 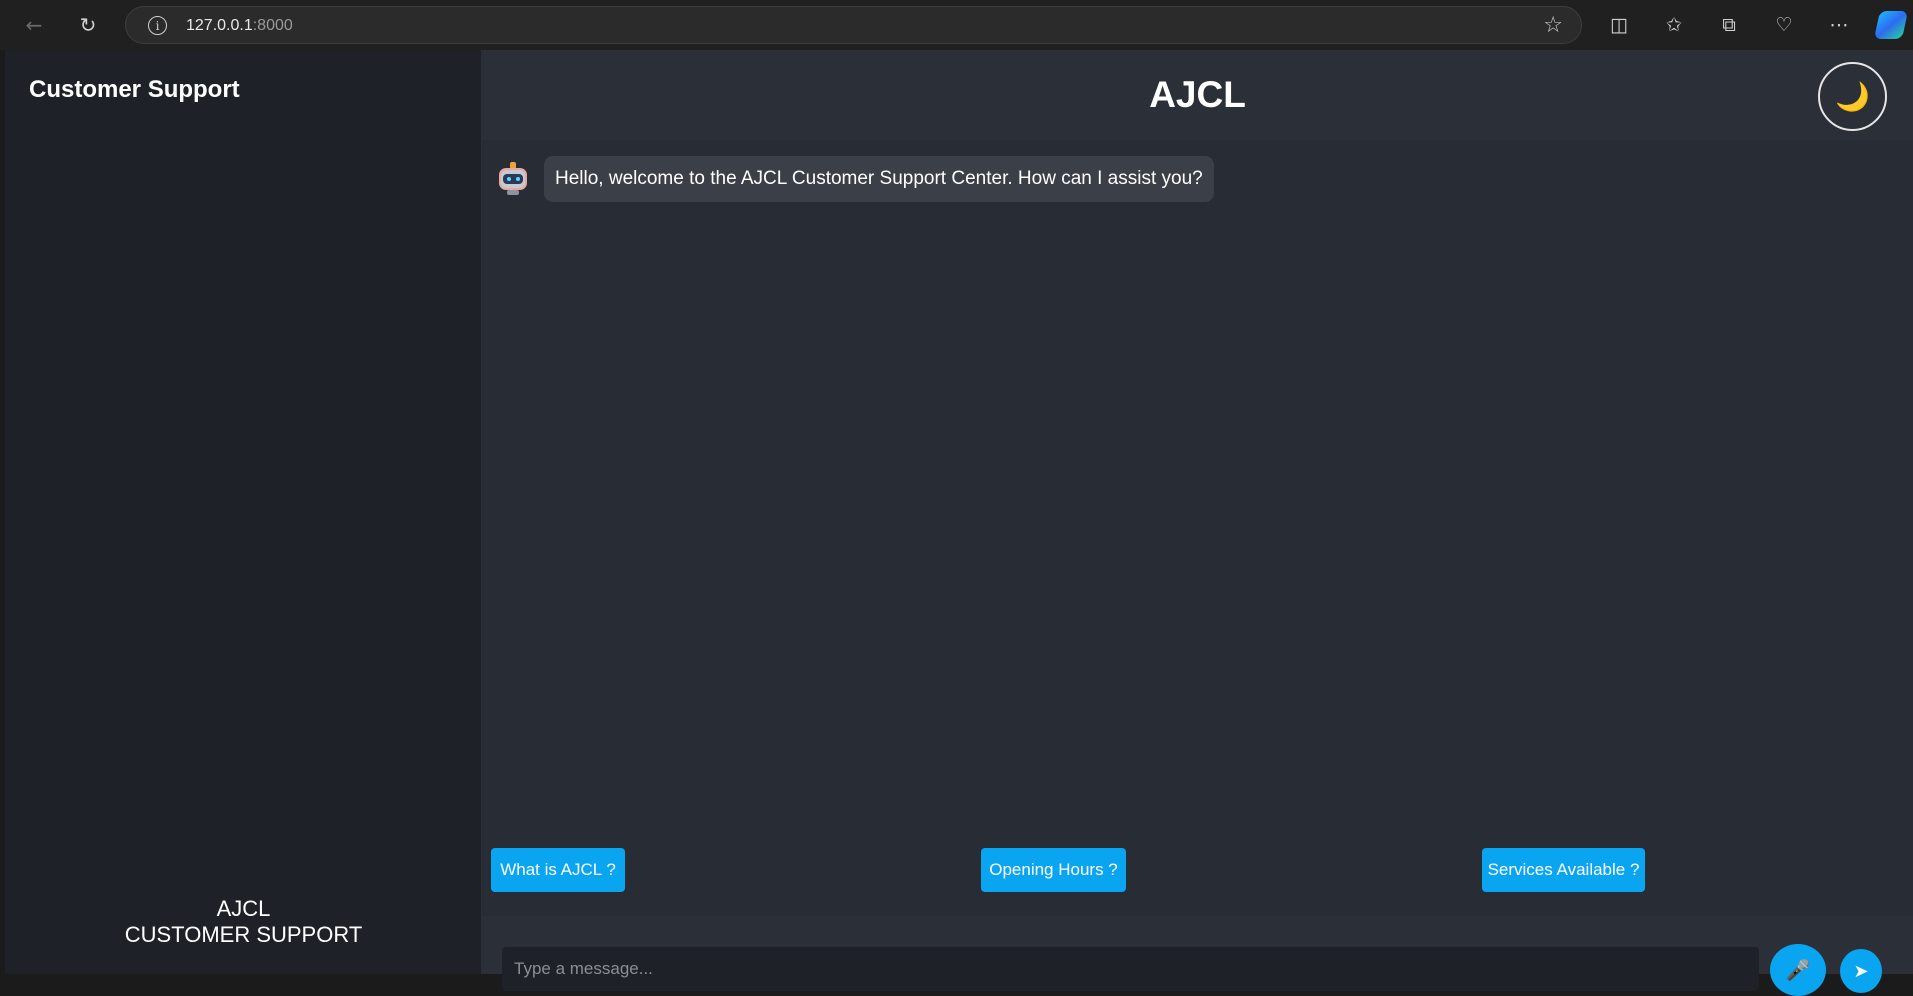 I want to click on quick-reply-what-is-ajcl: What is AJCL ?, so click(x=558, y=870).